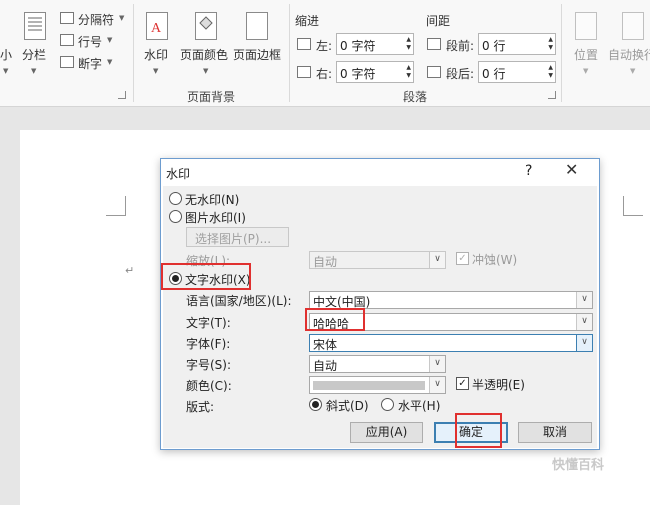  Describe the element at coordinates (208, 261) in the screenshot. I see `scale-label: 缩放(L):` at that location.